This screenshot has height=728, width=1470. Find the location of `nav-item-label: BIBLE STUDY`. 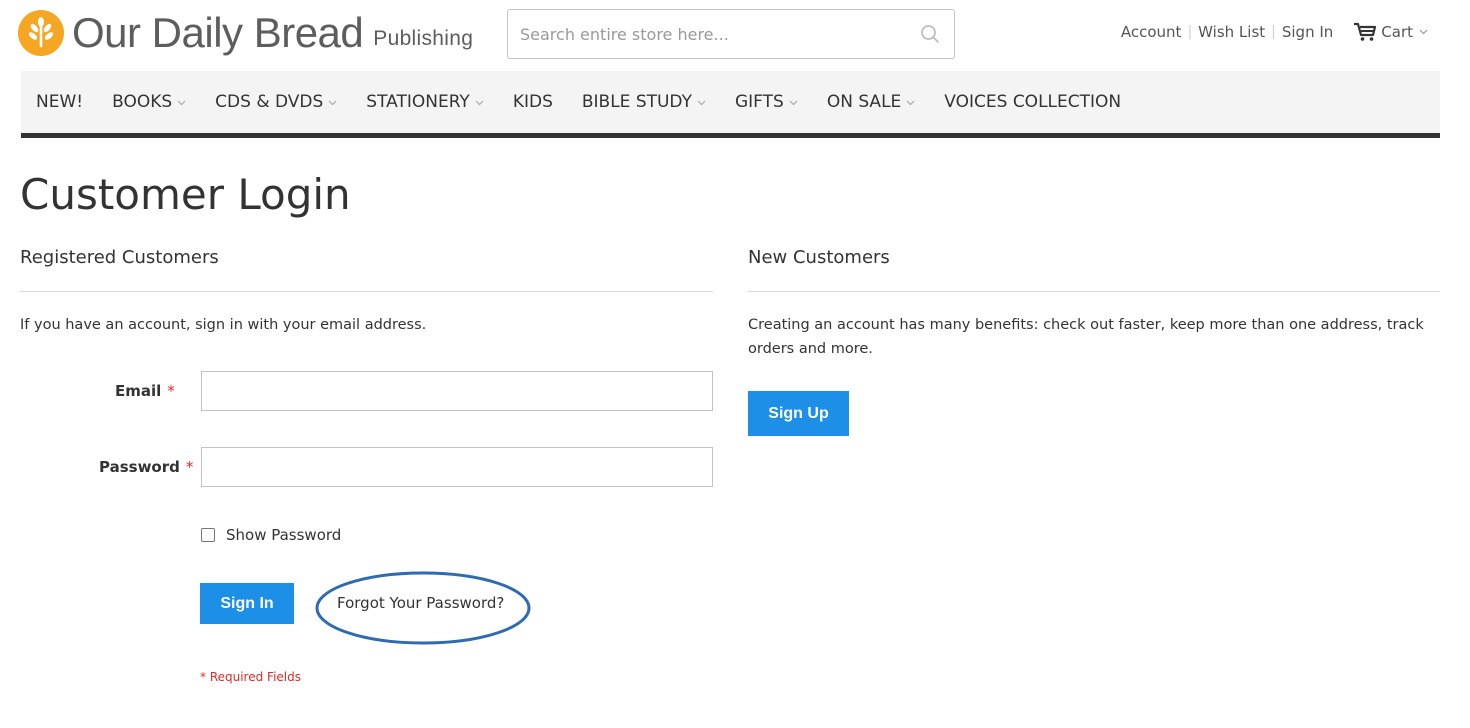

nav-item-label: BIBLE STUDY is located at coordinates (636, 102).